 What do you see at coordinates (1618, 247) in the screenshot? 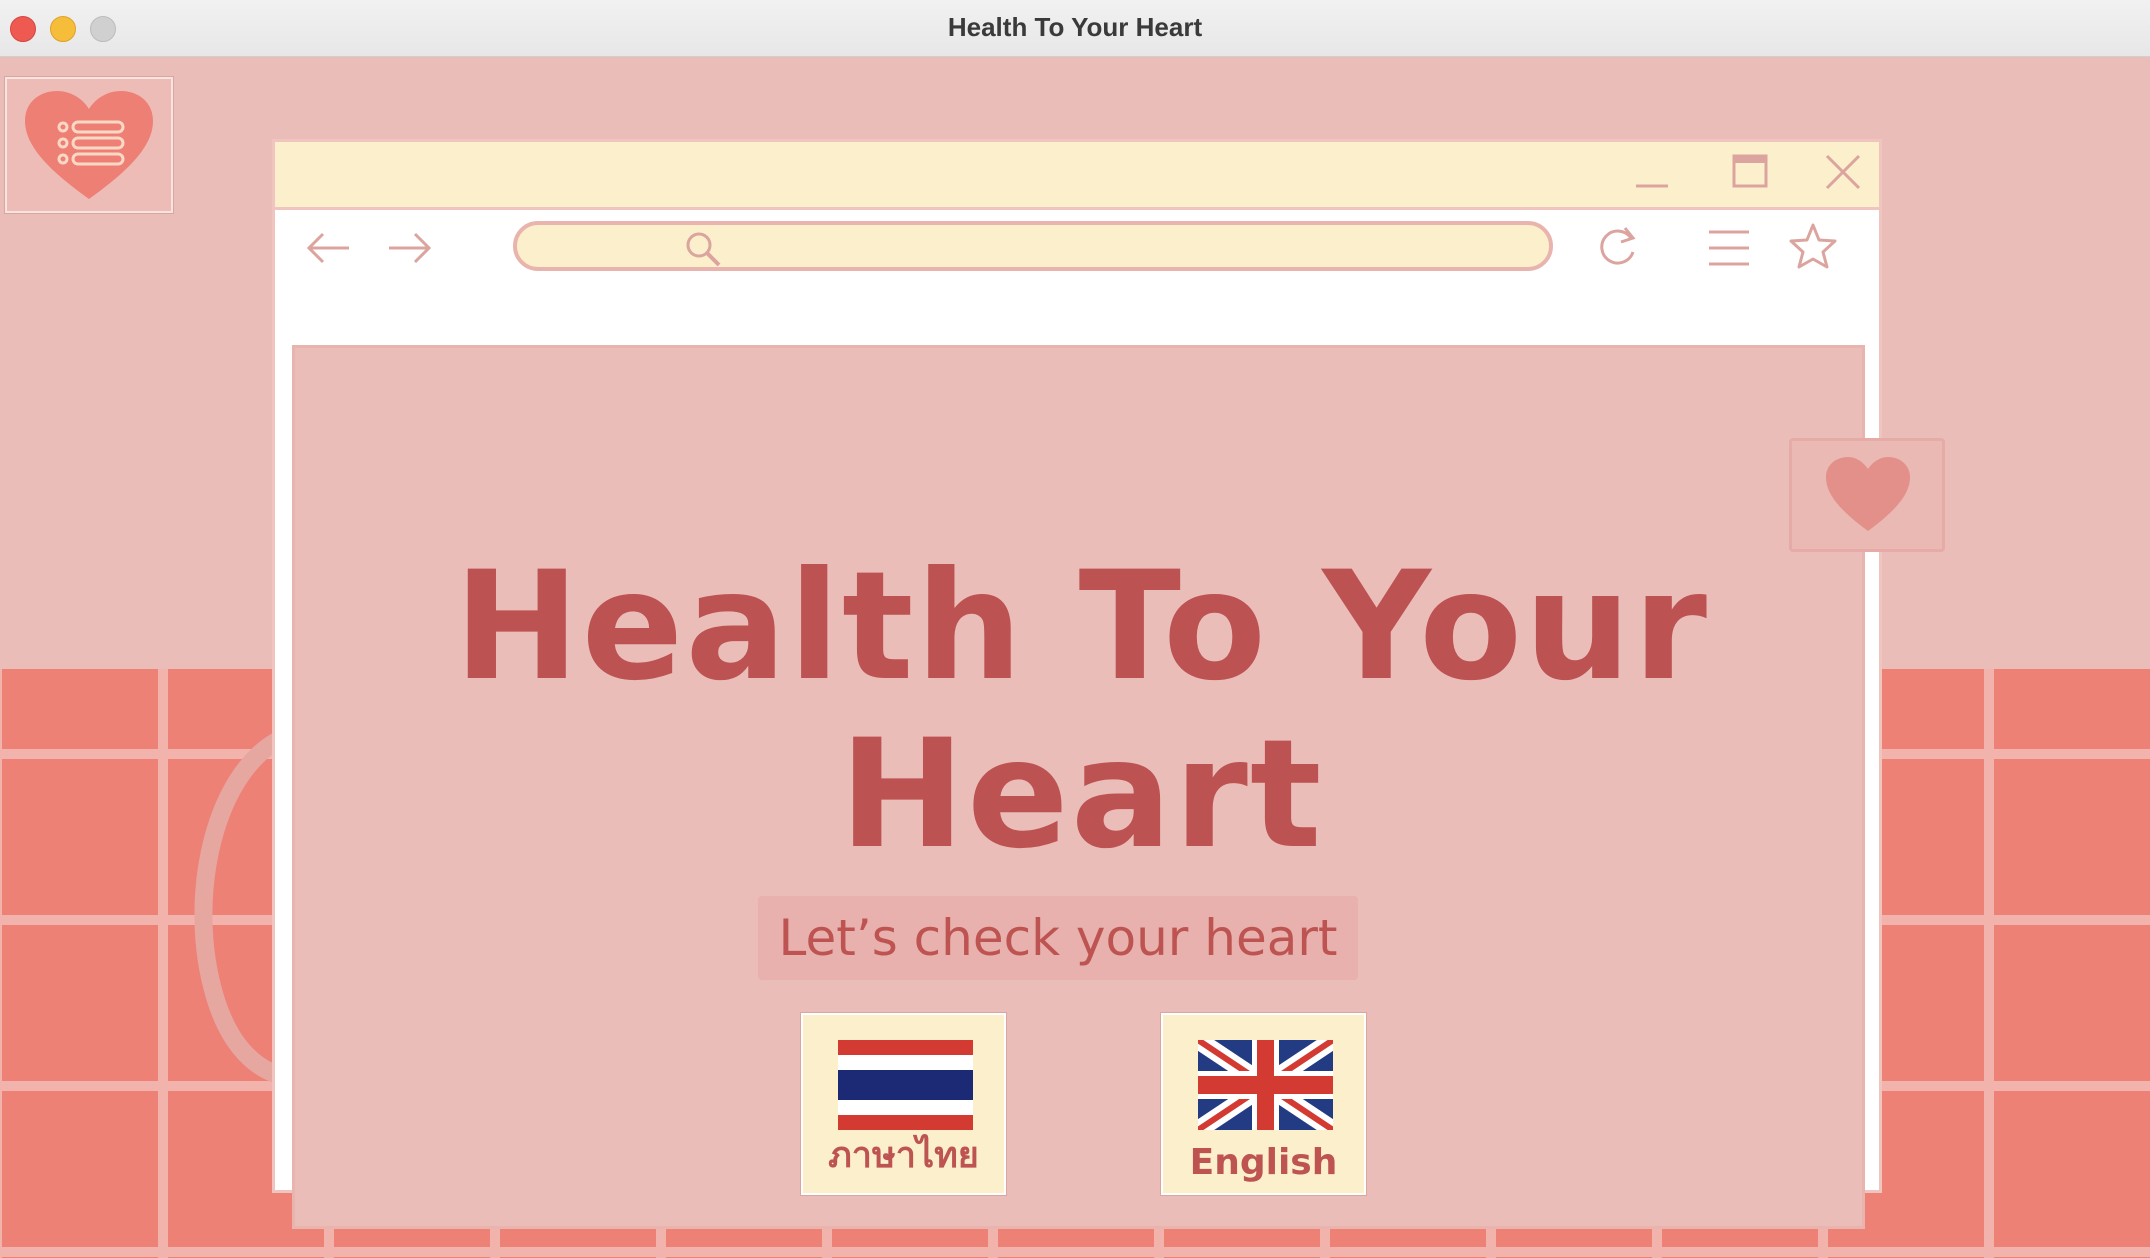
I see `refresh-icon` at bounding box center [1618, 247].